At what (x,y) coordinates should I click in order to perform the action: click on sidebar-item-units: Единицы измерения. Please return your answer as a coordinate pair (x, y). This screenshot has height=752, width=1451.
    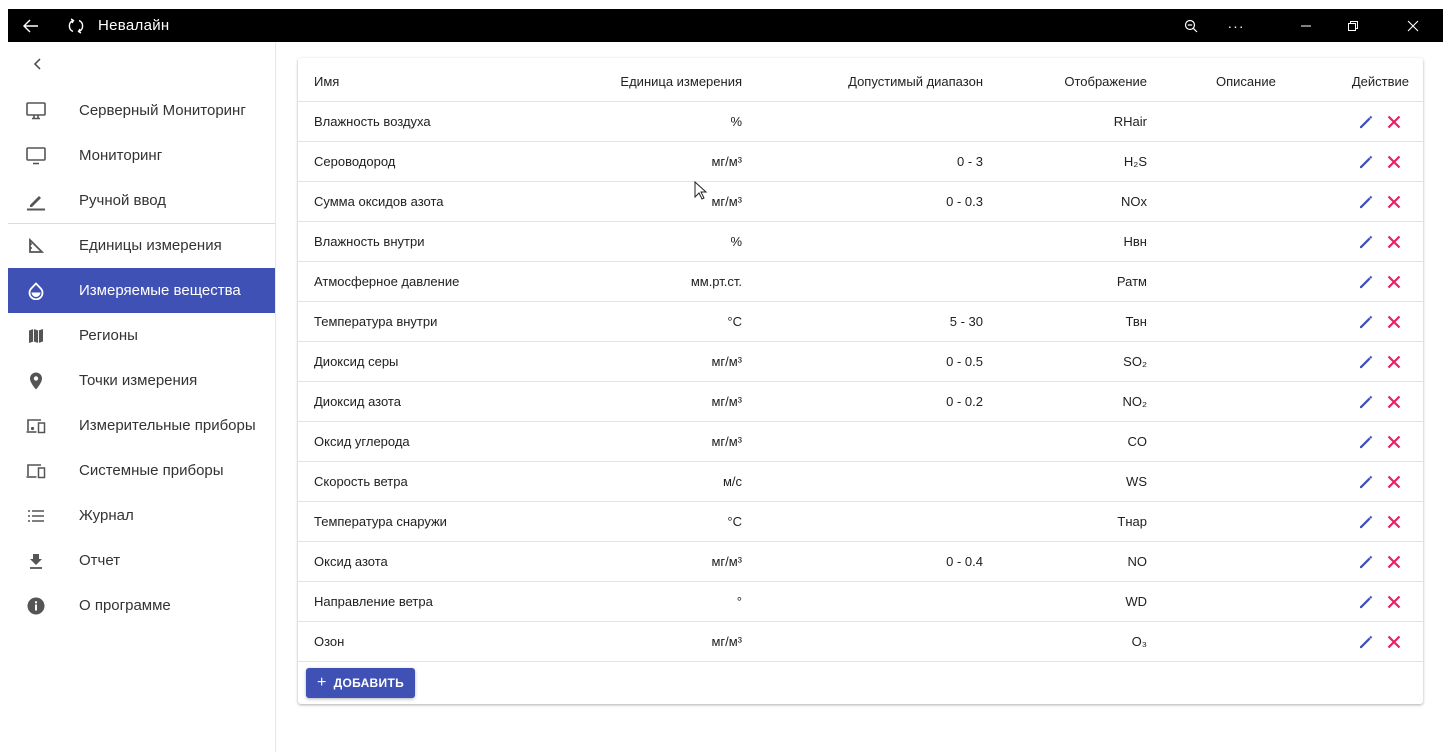
    Looking at the image, I should click on (141, 245).